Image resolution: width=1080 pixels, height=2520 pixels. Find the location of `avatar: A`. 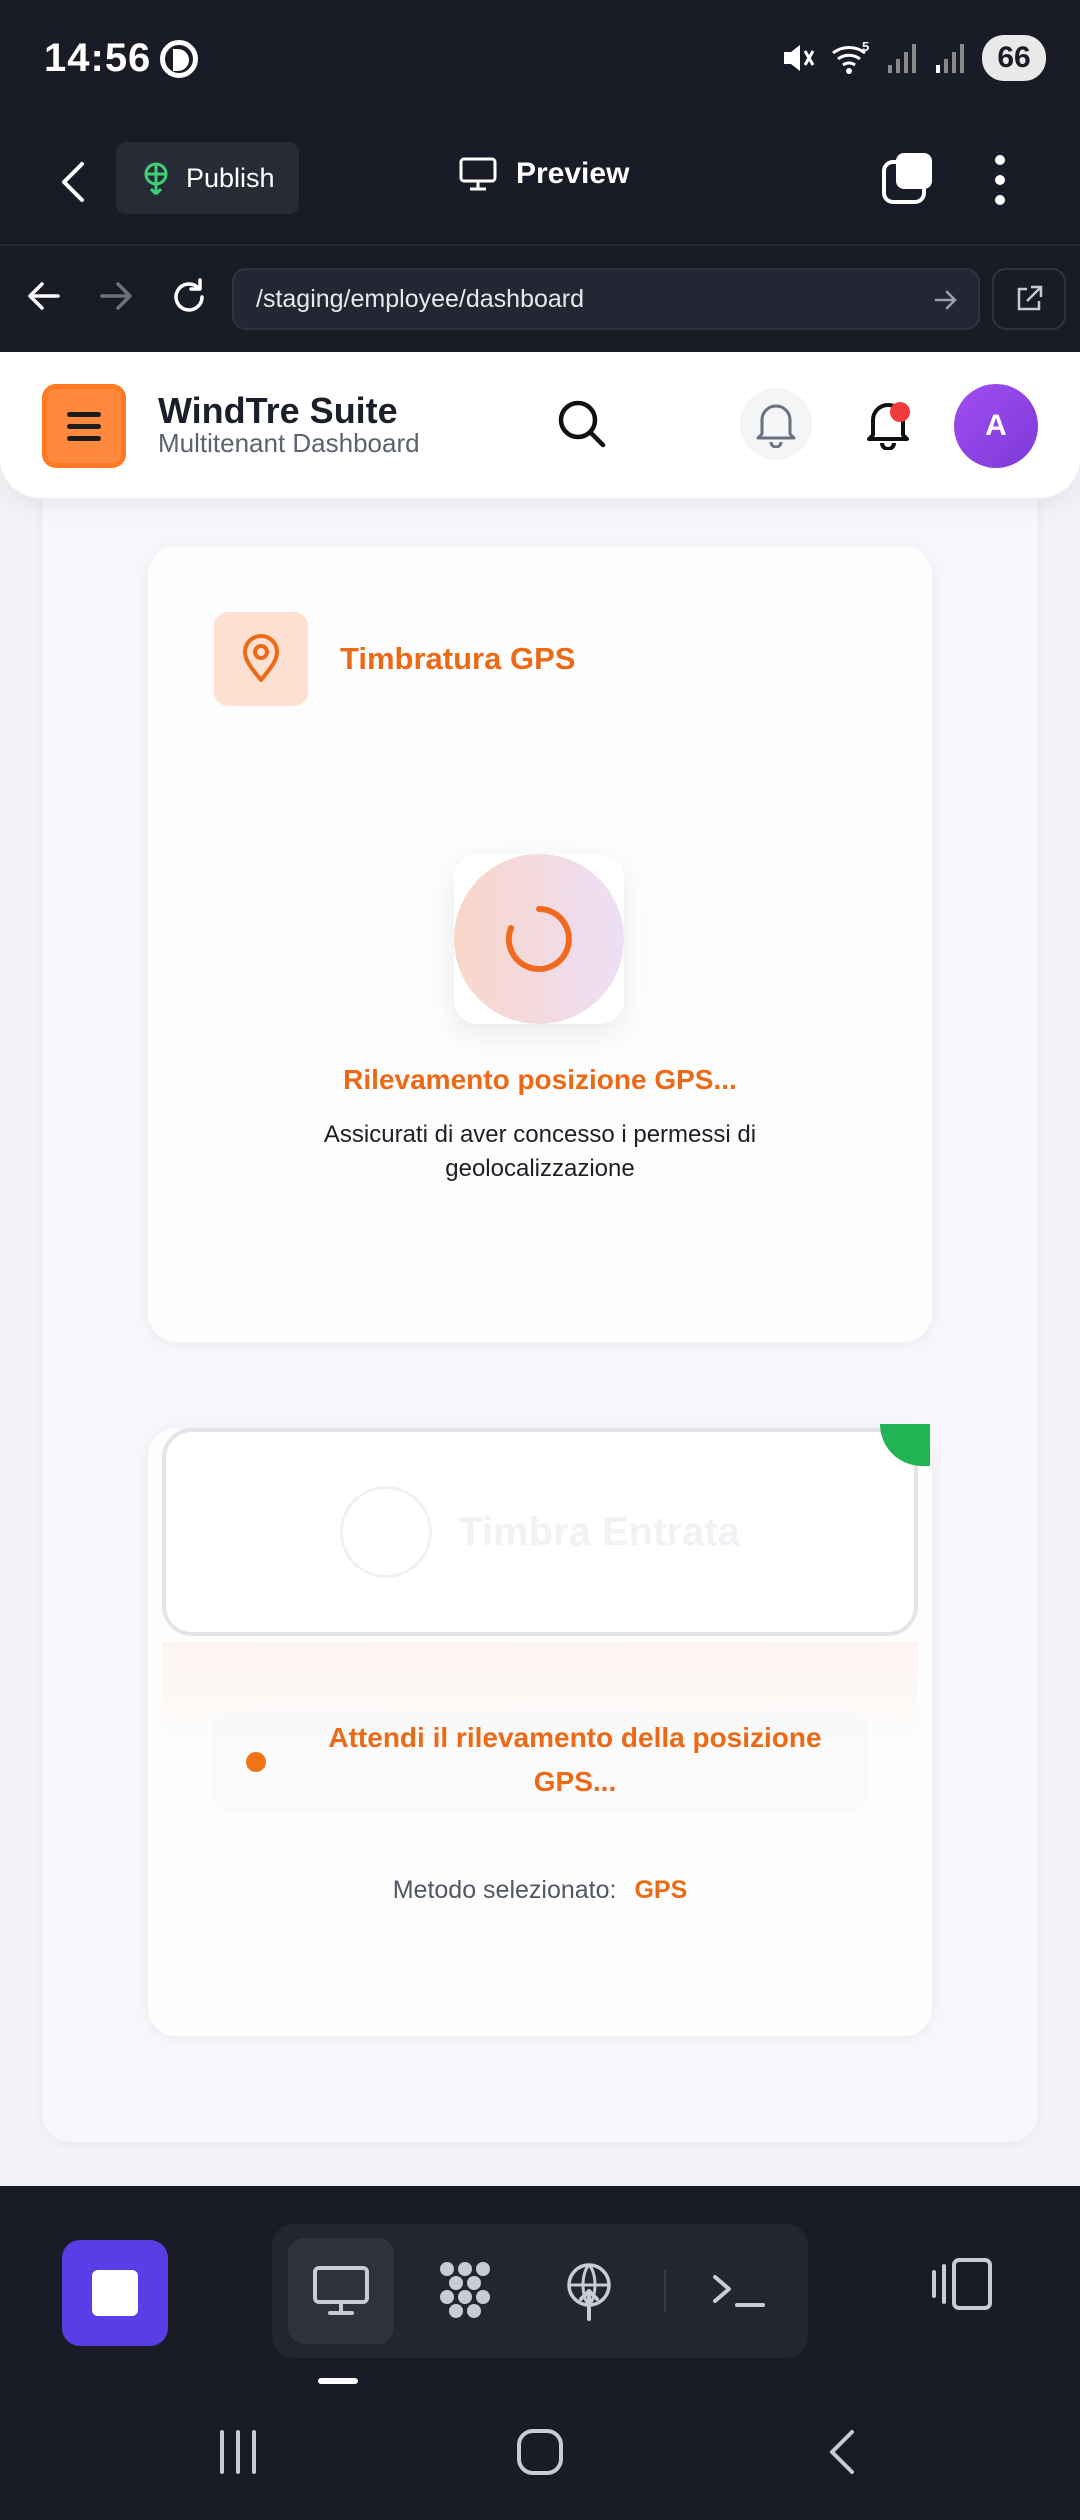

avatar: A is located at coordinates (996, 426).